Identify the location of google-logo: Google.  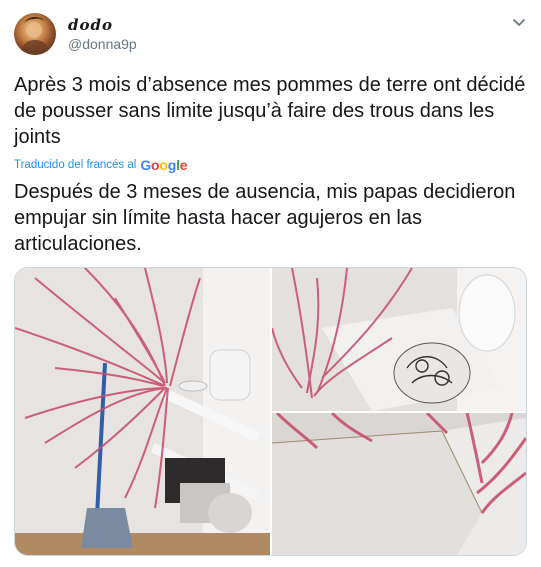
(164, 165).